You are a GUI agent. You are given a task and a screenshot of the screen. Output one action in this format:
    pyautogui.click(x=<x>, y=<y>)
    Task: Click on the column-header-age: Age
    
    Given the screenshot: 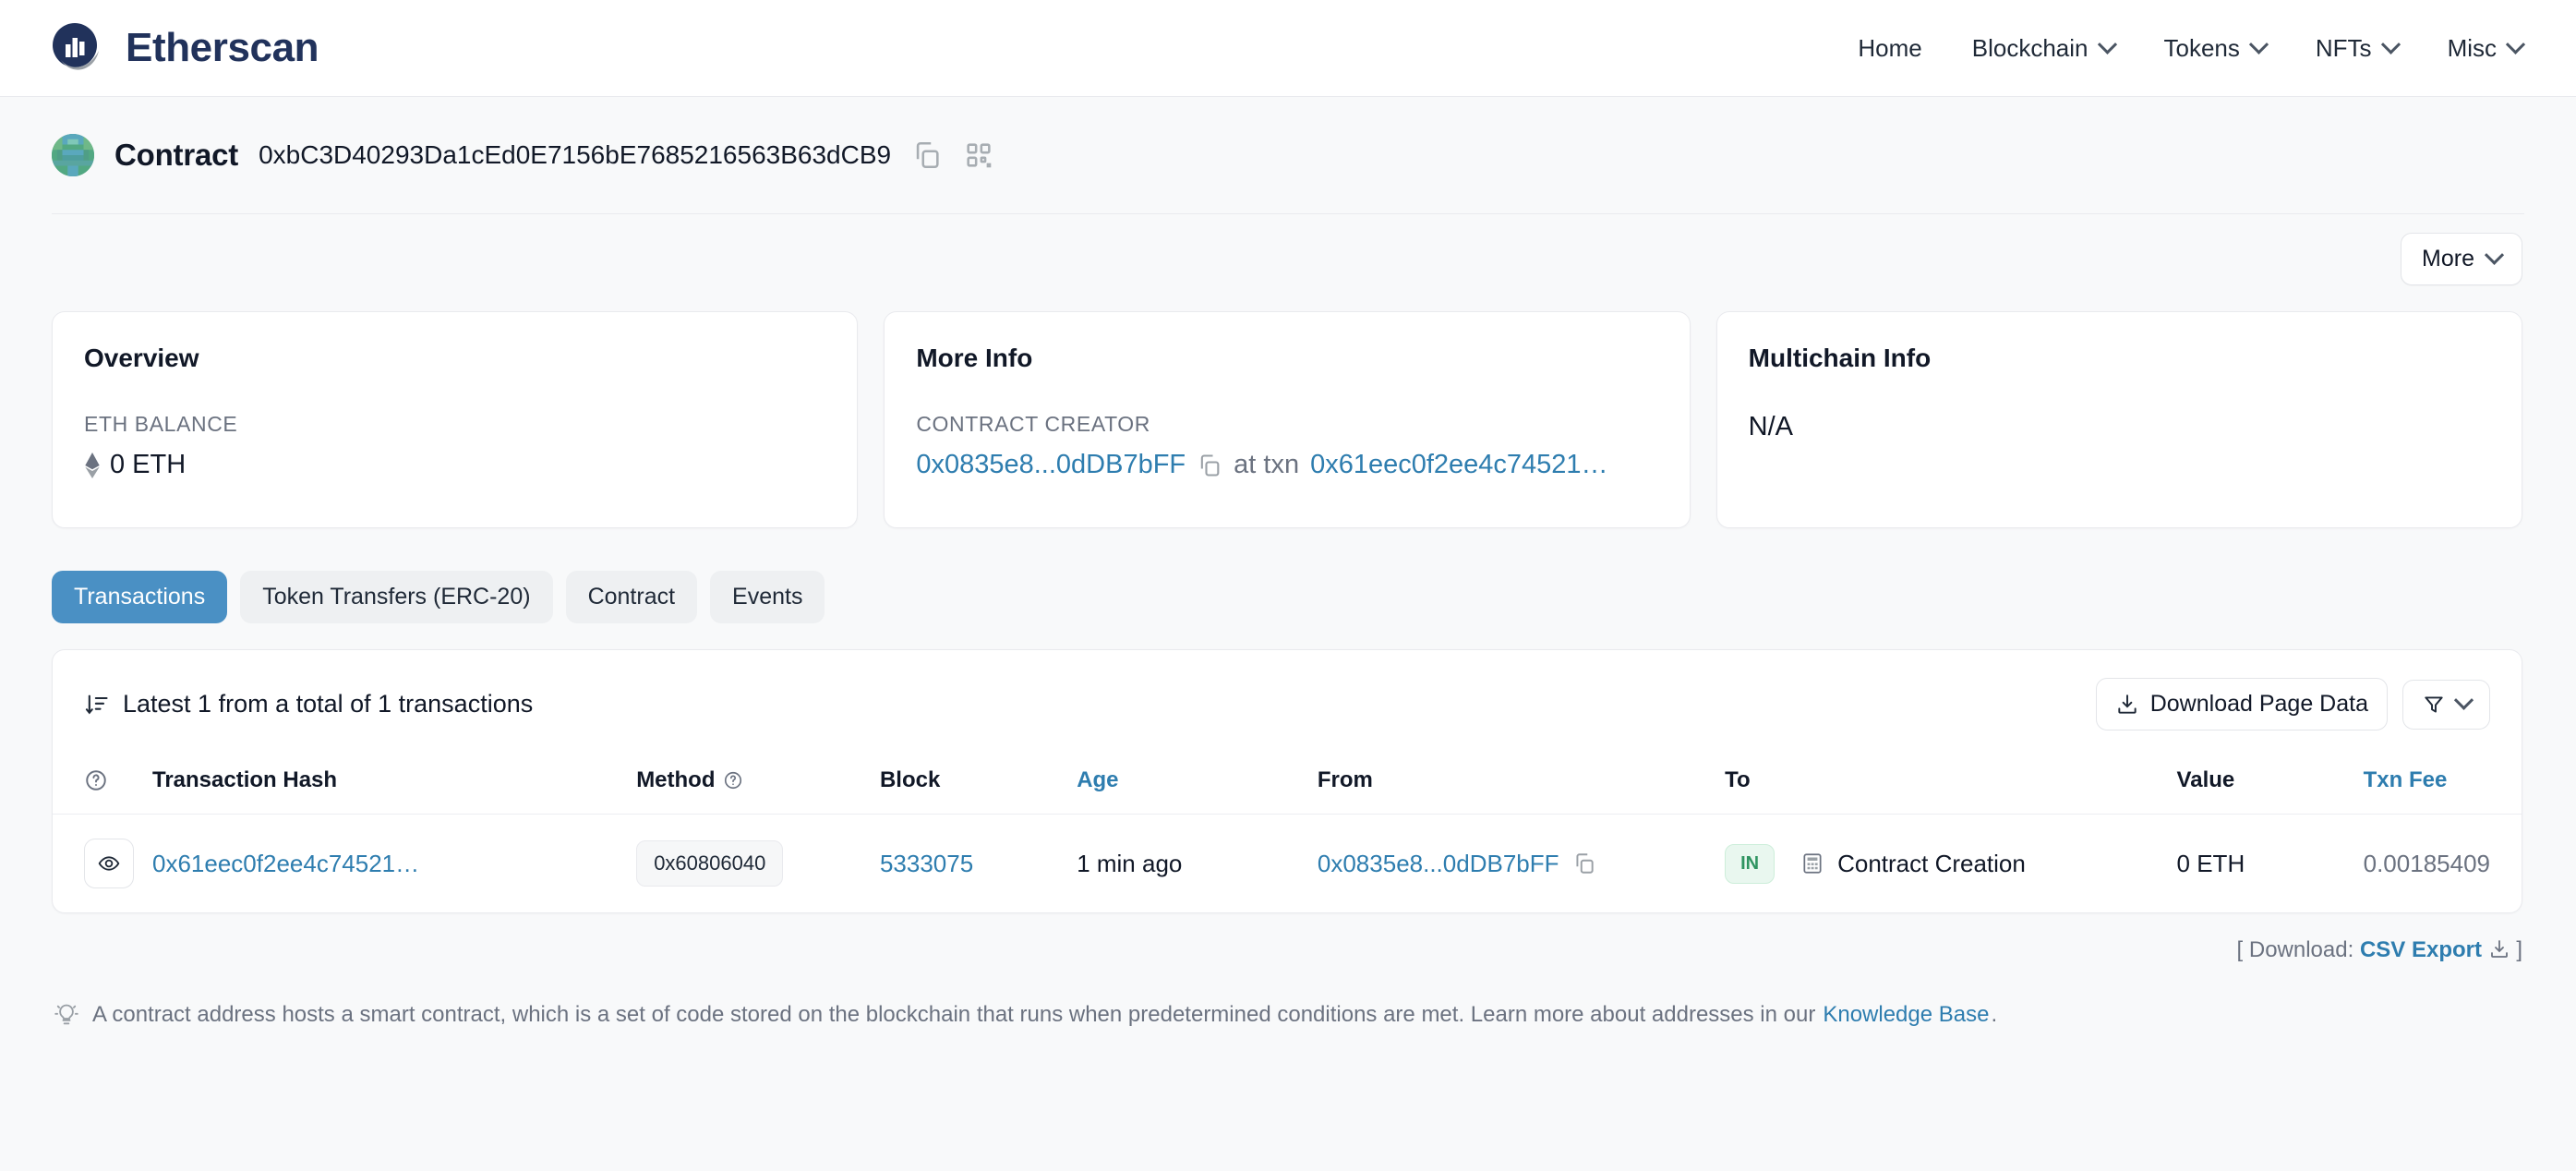 What is the action you would take?
    pyautogui.click(x=1187, y=785)
    